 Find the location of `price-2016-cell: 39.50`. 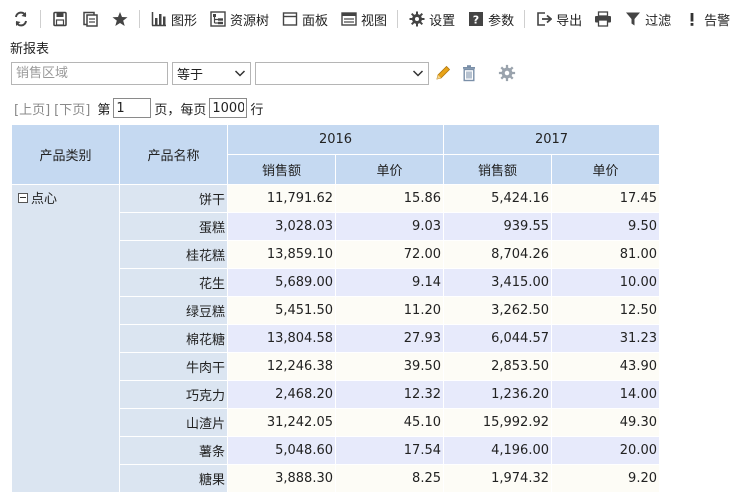

price-2016-cell: 39.50 is located at coordinates (389, 366).